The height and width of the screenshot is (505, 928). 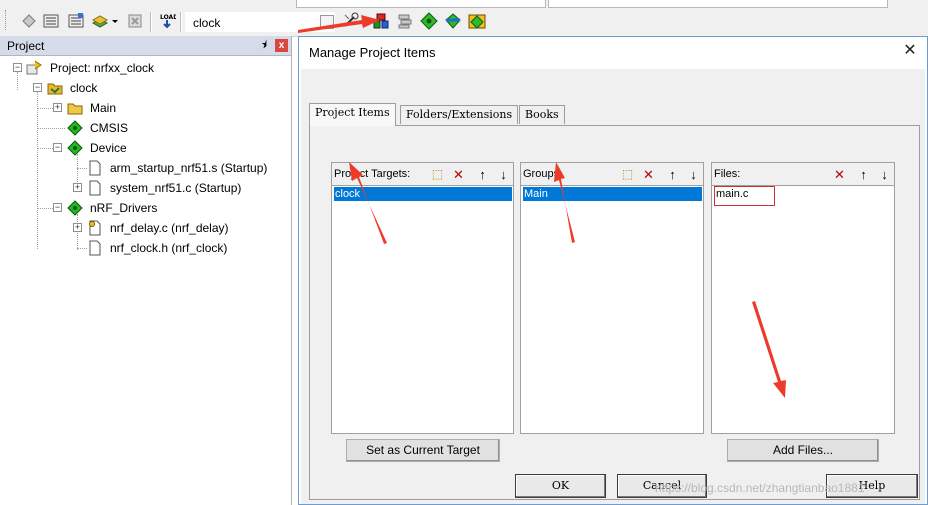 I want to click on project-targets-list: Project Targets: ⬚ ✕ ↑ ↓ clock, so click(x=422, y=298).